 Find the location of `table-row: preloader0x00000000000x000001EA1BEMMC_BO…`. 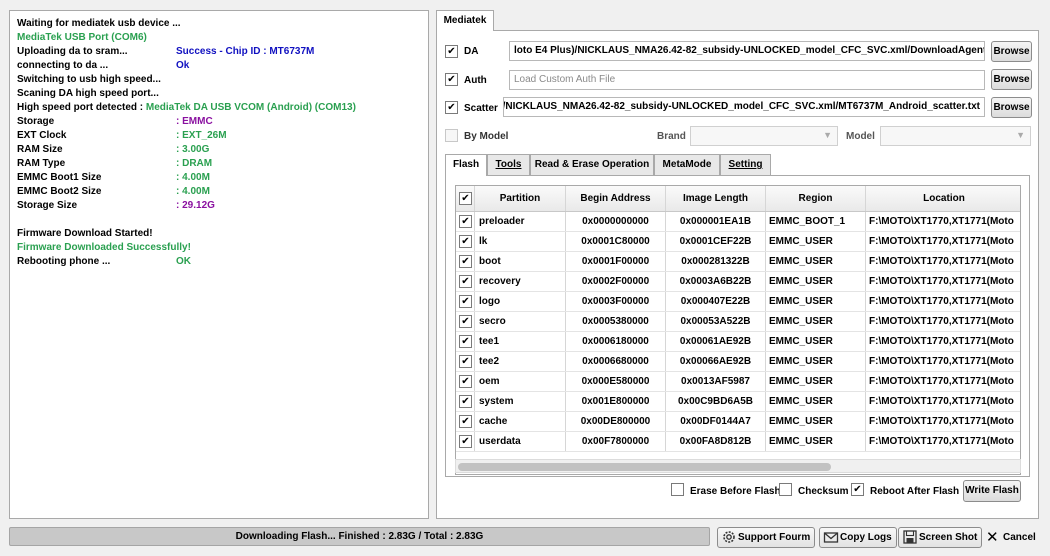

table-row: preloader0x00000000000x000001EA1BEMMC_BO… is located at coordinates (738, 222).